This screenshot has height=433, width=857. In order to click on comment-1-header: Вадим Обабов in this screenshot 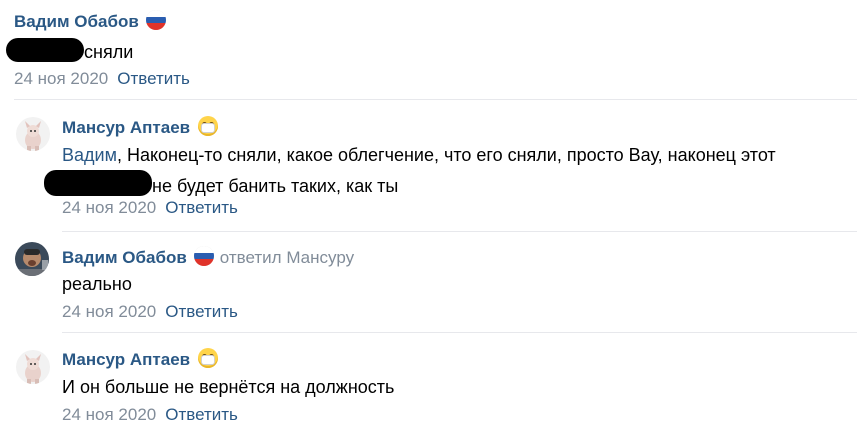, I will do `click(90, 21)`.